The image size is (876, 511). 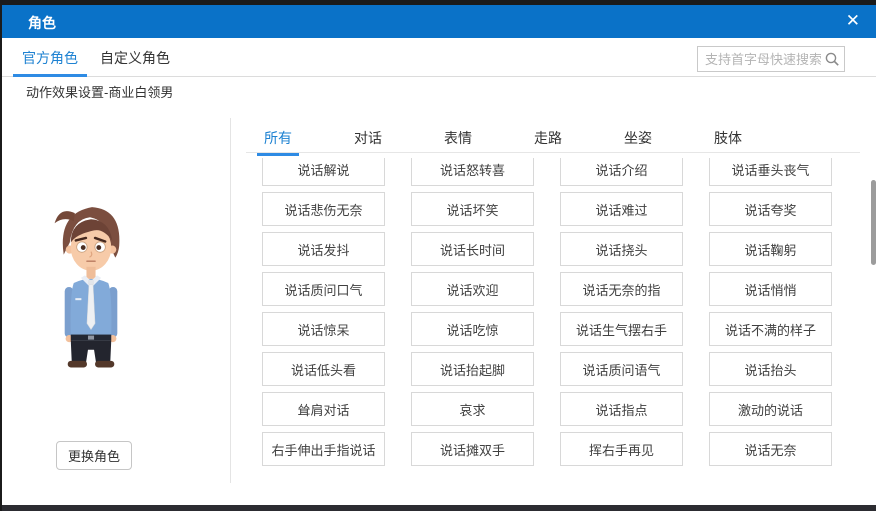 What do you see at coordinates (472, 369) in the screenshot?
I see `action-button: 说话抬起脚` at bounding box center [472, 369].